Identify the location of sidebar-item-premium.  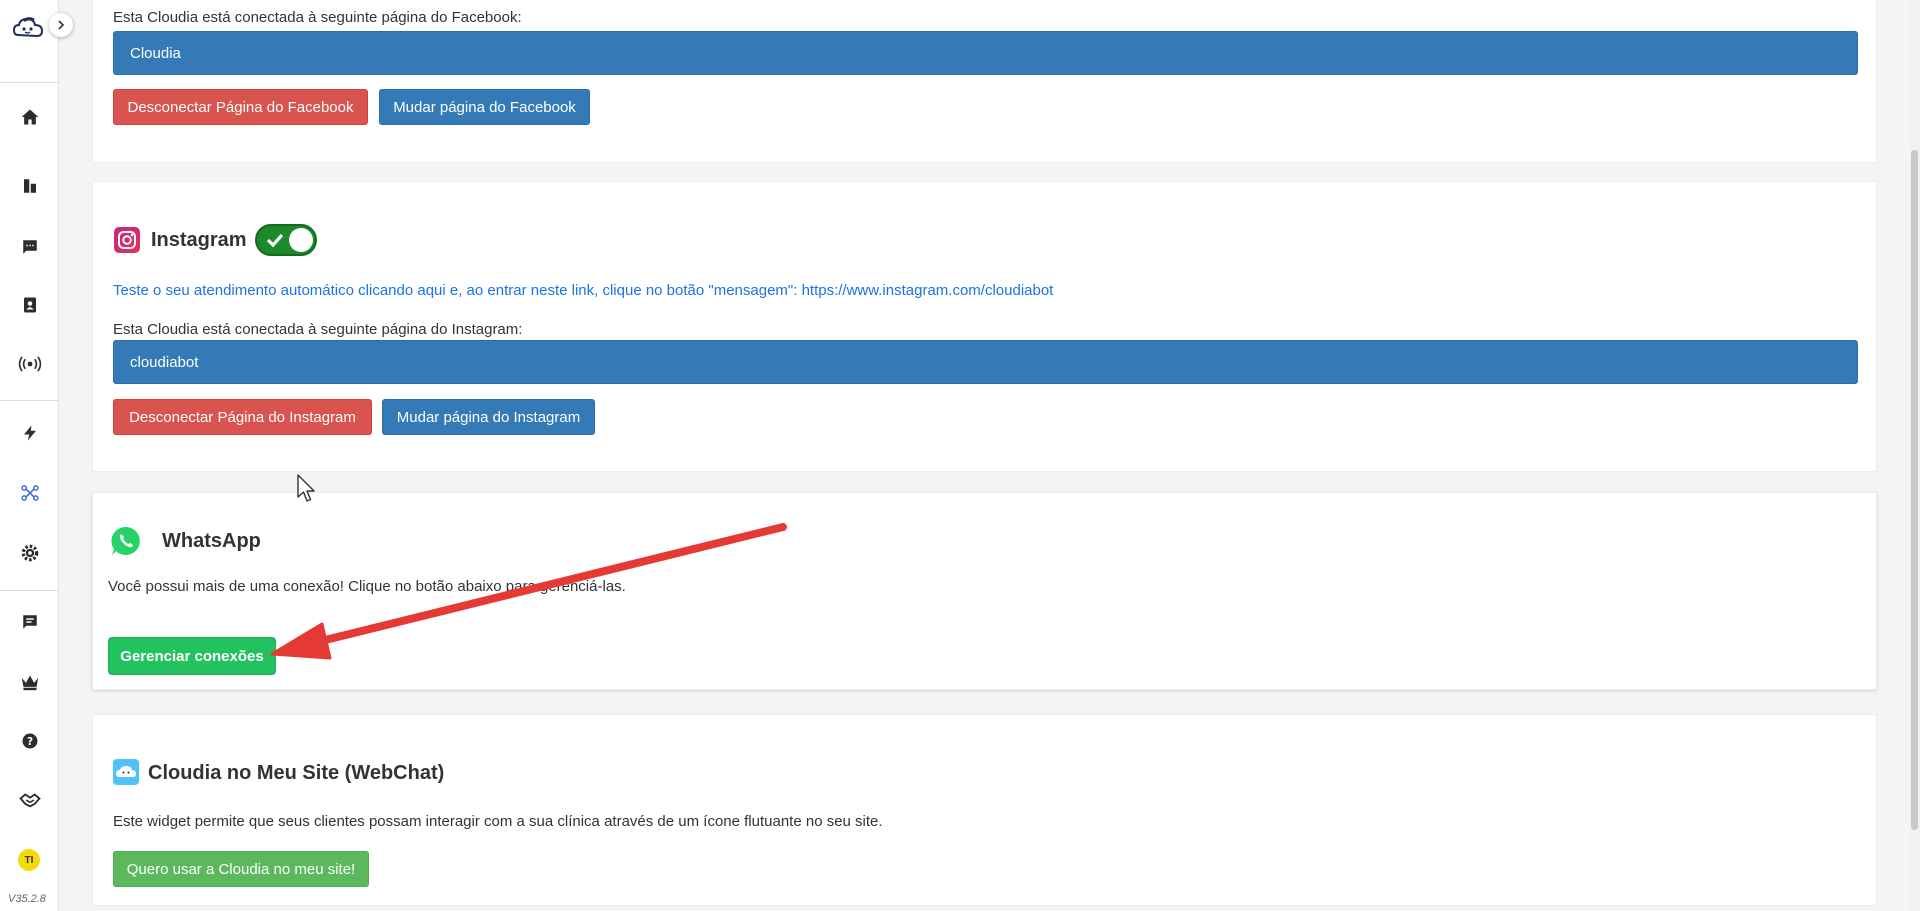
(29, 682).